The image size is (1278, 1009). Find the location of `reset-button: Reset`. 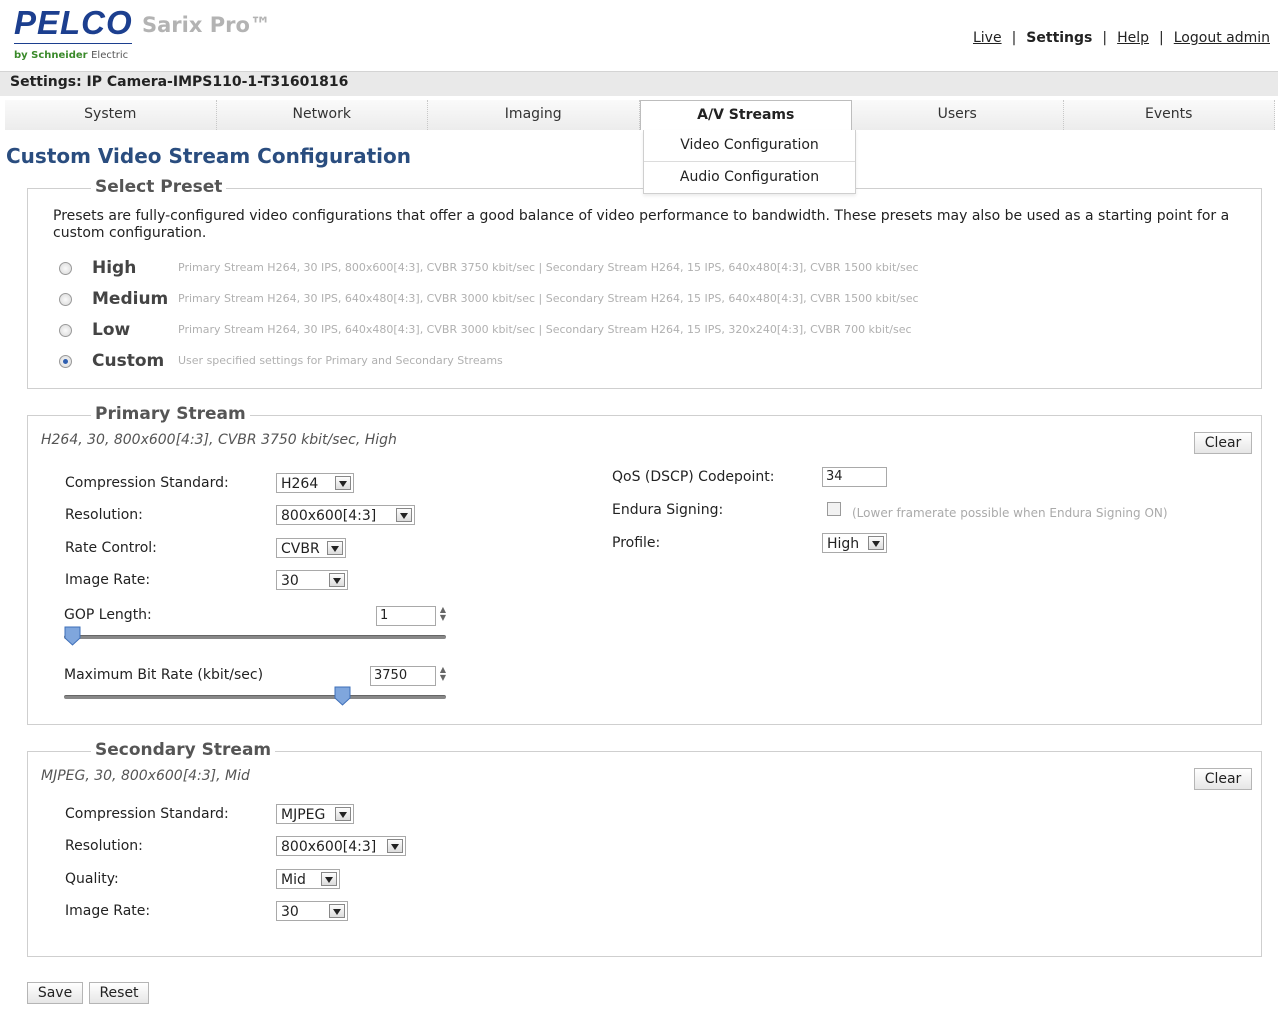

reset-button: Reset is located at coordinates (119, 993).